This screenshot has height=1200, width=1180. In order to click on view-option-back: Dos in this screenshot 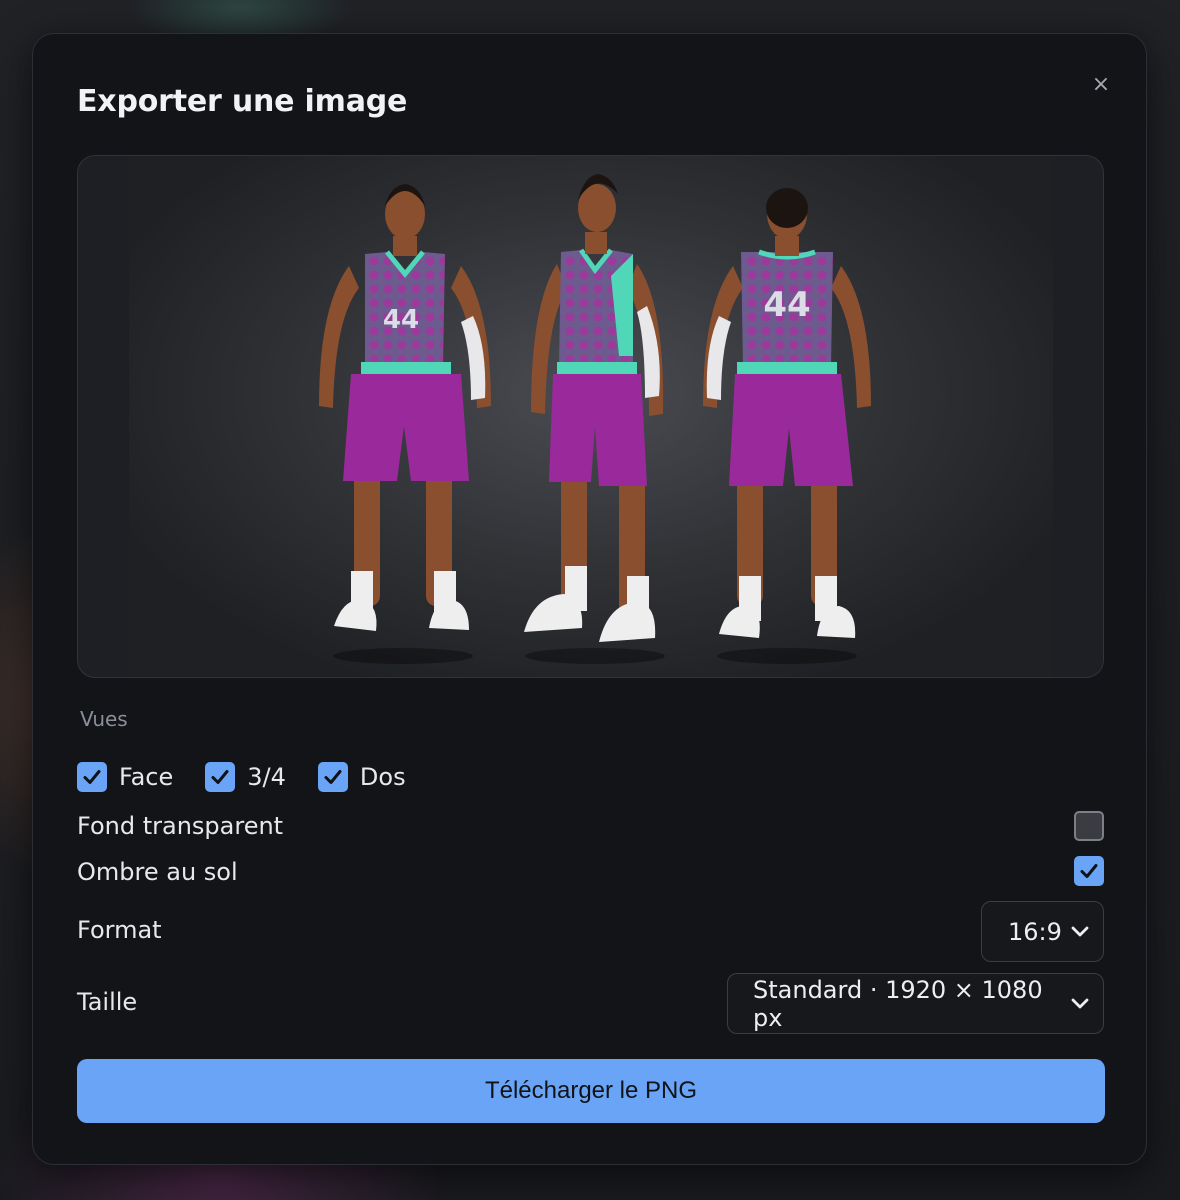, I will do `click(361, 777)`.